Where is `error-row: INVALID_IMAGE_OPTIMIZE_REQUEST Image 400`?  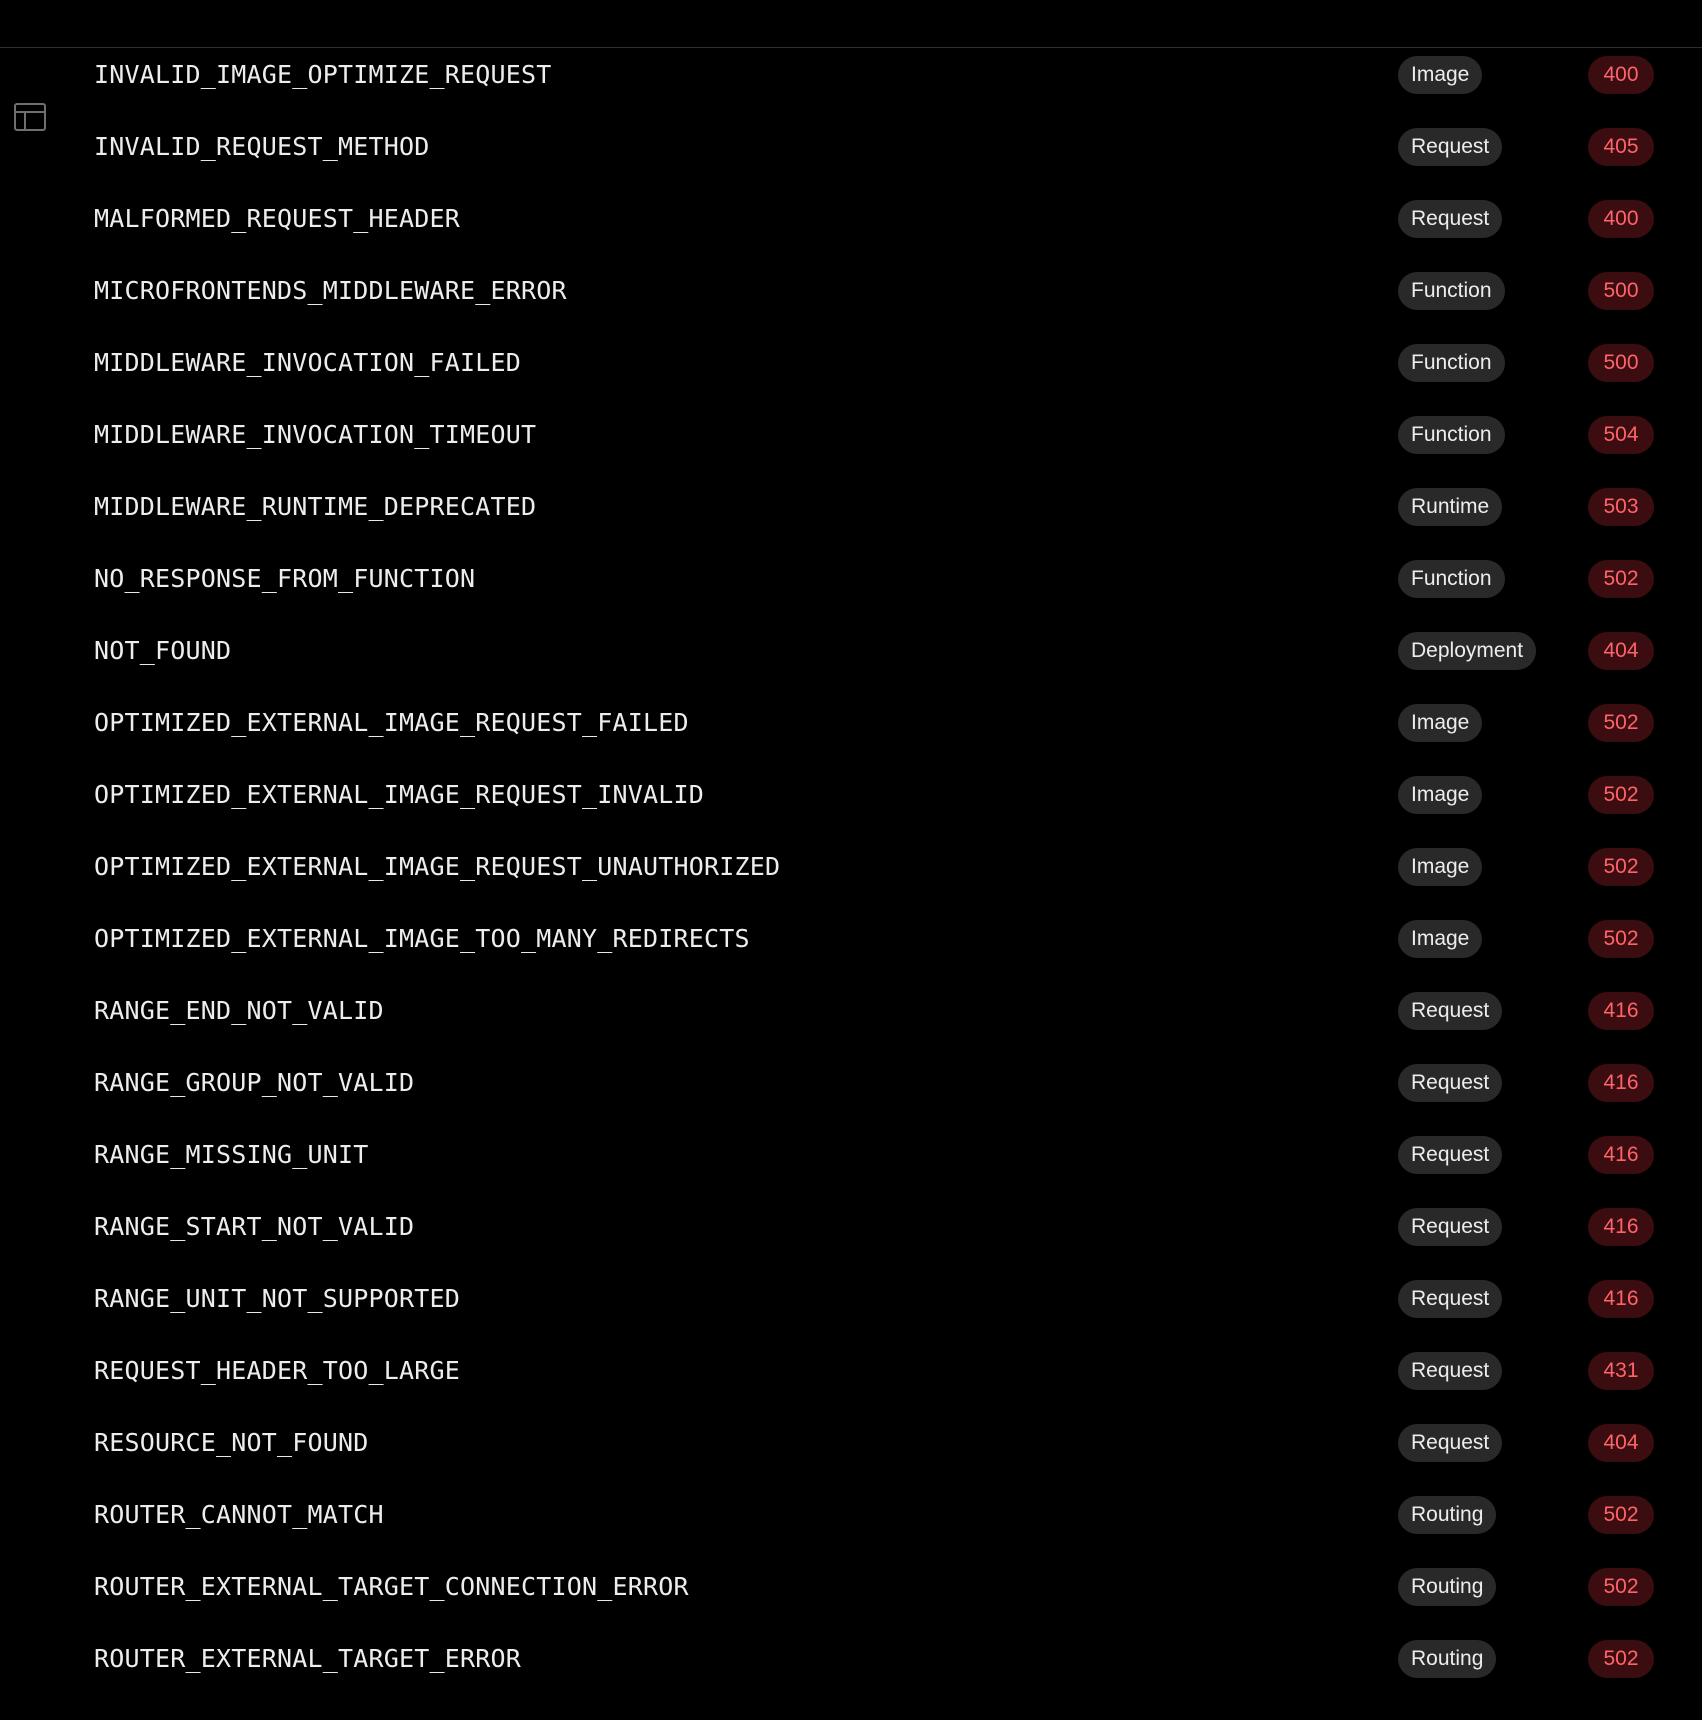 error-row: INVALID_IMAGE_OPTIMIZE_REQUEST Image 400 is located at coordinates (851, 75).